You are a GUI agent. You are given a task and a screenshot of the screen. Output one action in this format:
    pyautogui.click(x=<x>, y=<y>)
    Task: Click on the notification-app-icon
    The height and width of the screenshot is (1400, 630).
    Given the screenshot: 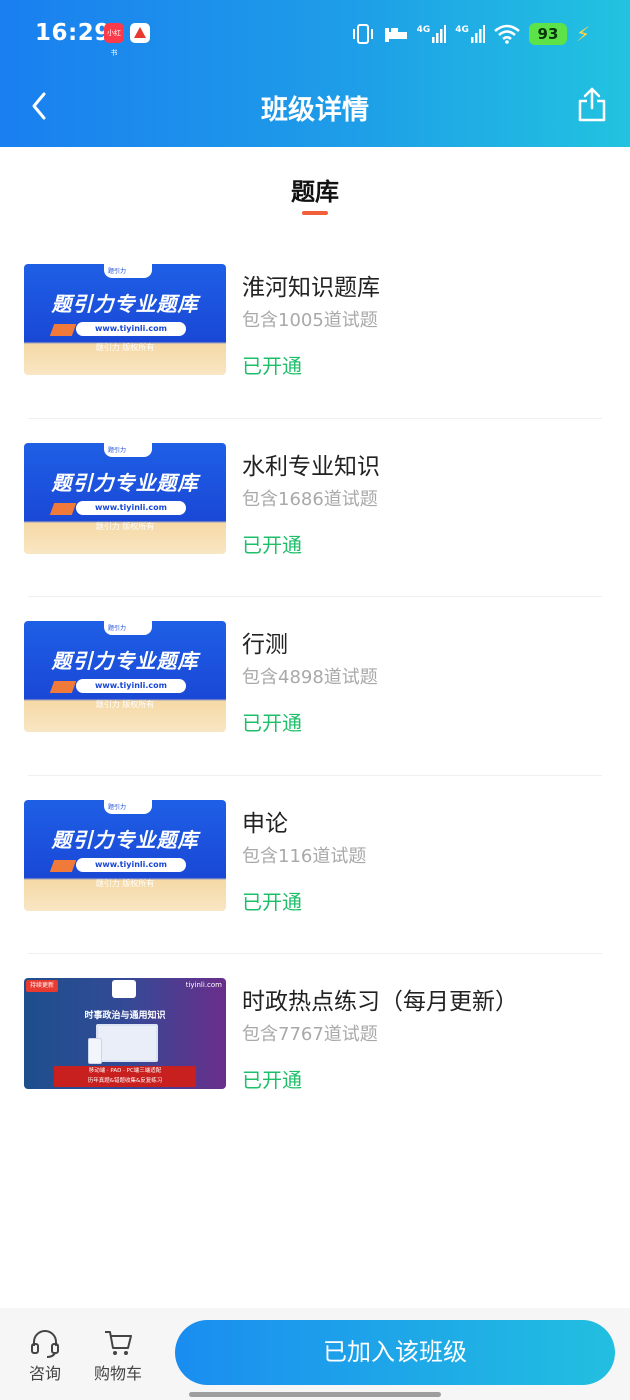 What is the action you would take?
    pyautogui.click(x=140, y=33)
    